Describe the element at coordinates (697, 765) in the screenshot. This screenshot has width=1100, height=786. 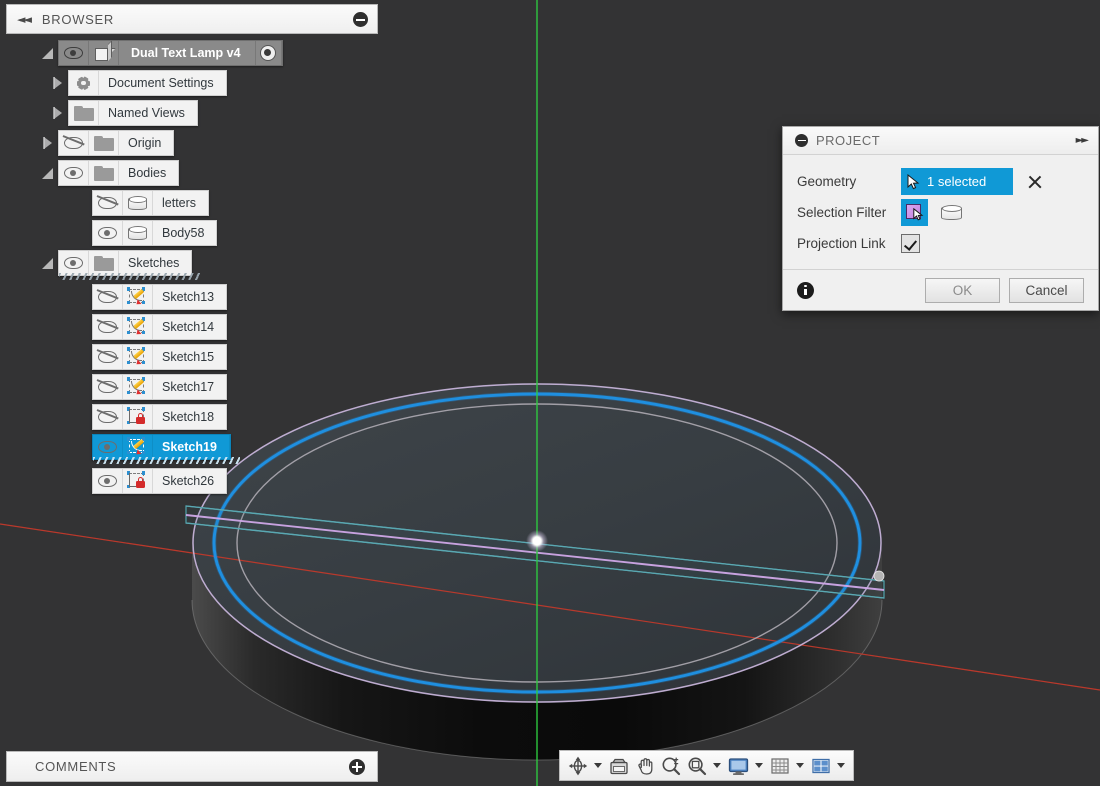
I see `fit-icon` at that location.